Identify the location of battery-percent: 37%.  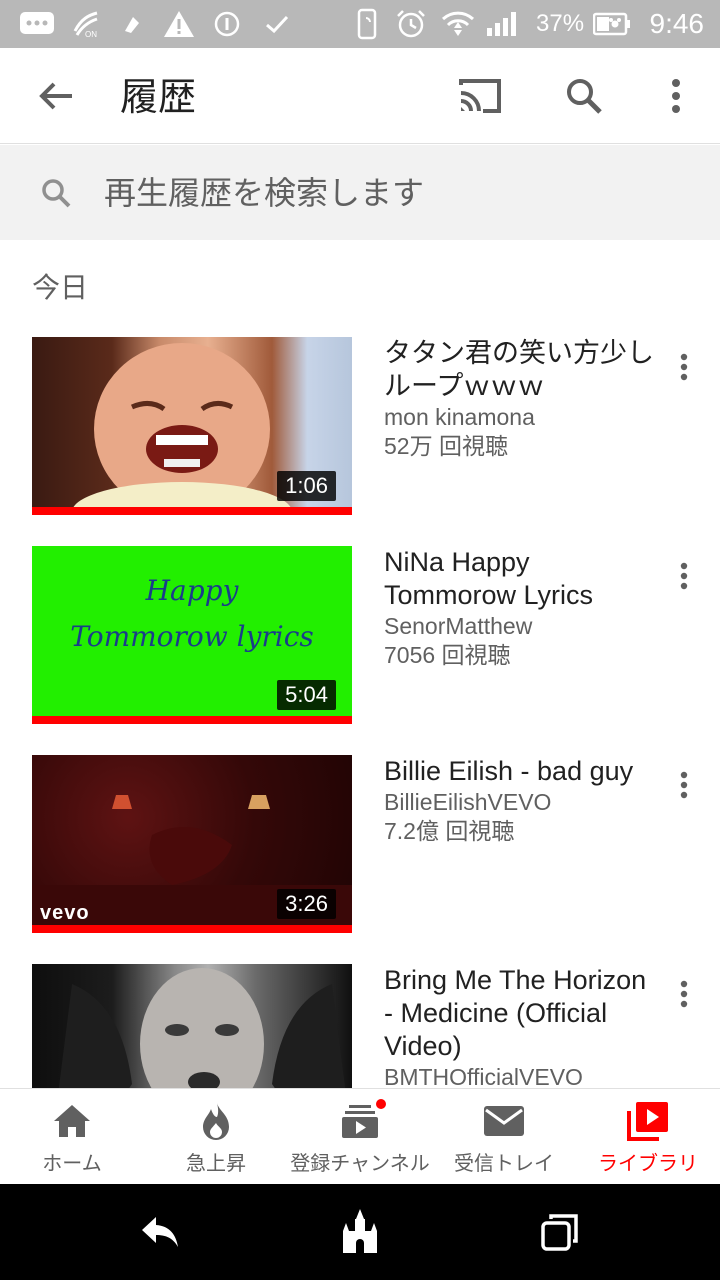
(560, 23).